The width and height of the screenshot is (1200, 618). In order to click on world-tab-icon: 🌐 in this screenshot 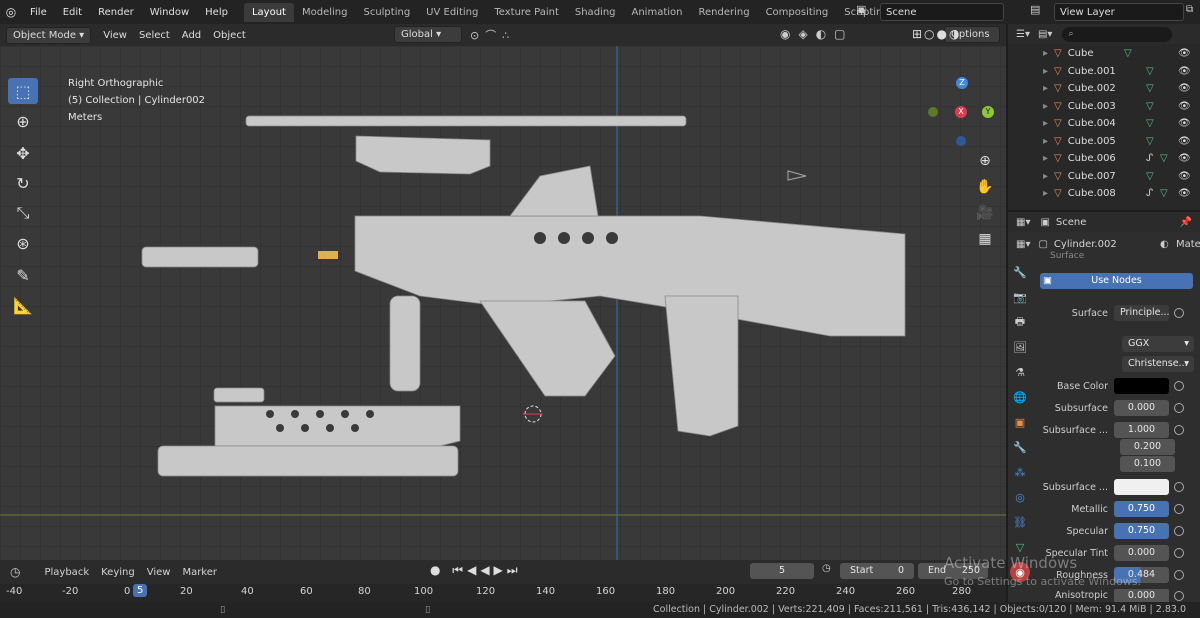, I will do `click(1020, 397)`.